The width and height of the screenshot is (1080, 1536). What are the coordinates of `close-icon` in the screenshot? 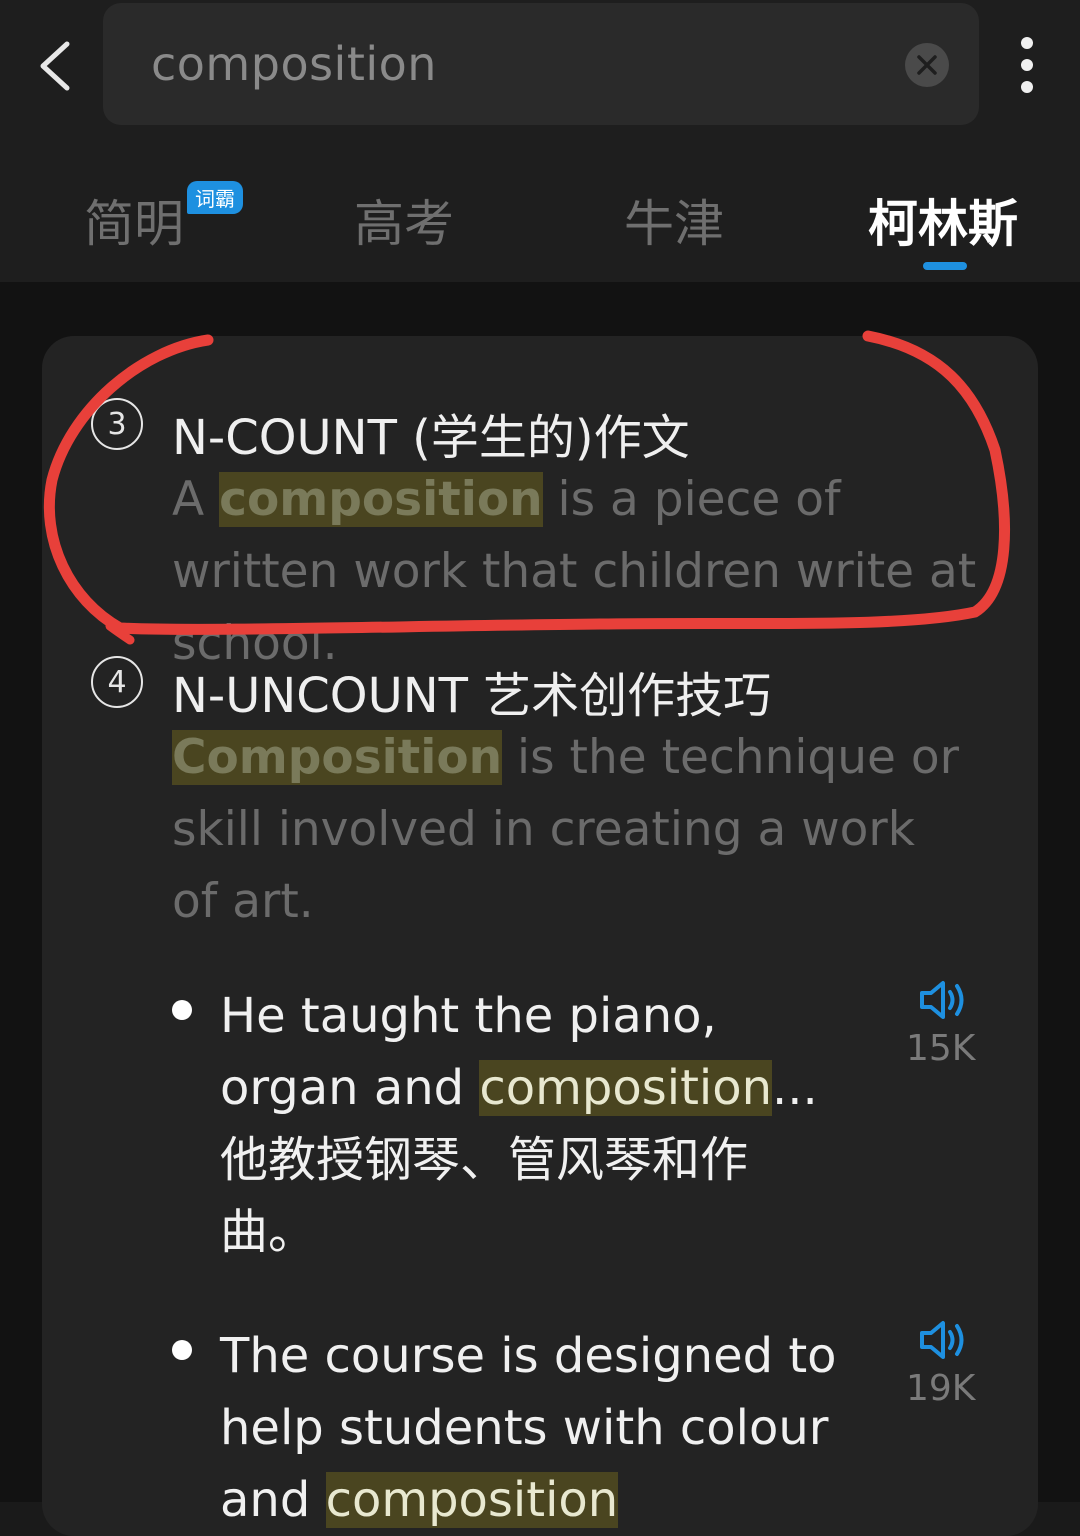 It's located at (927, 65).